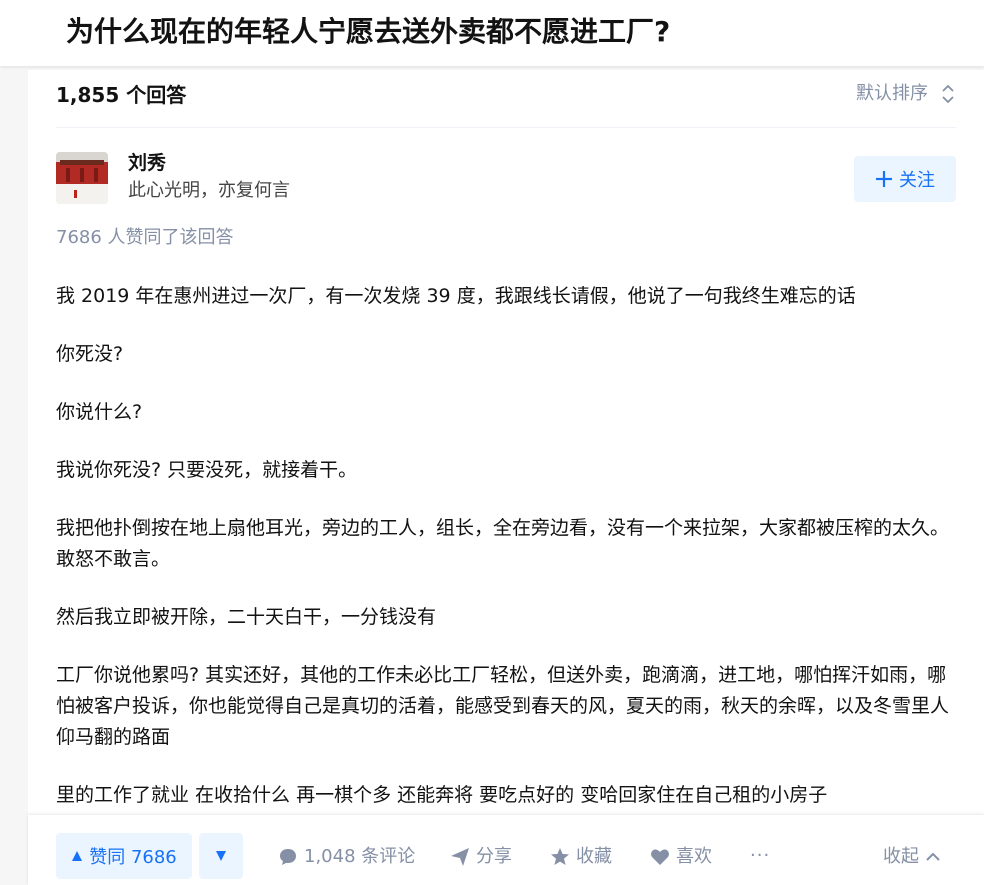 The image size is (984, 885). Describe the element at coordinates (694, 856) in the screenshot. I see `like-label: 喜欢` at that location.